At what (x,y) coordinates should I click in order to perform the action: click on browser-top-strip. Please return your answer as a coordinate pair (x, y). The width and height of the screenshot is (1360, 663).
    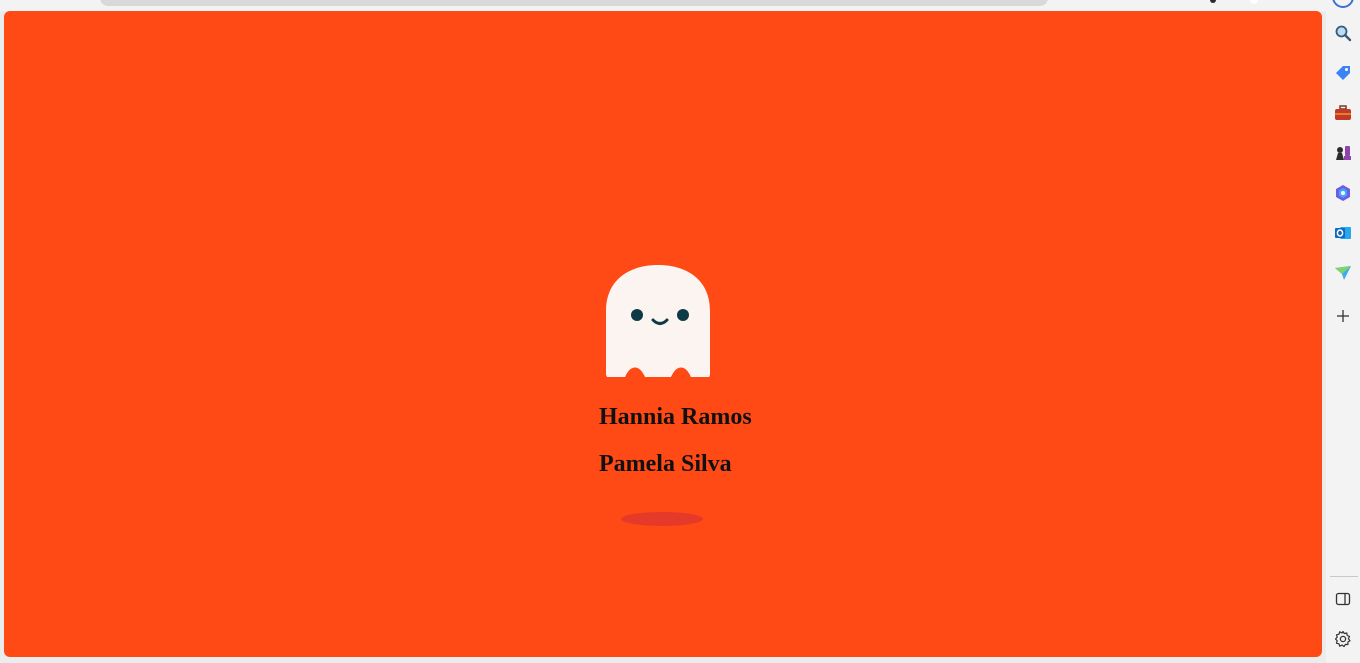
    Looking at the image, I should click on (680, 5).